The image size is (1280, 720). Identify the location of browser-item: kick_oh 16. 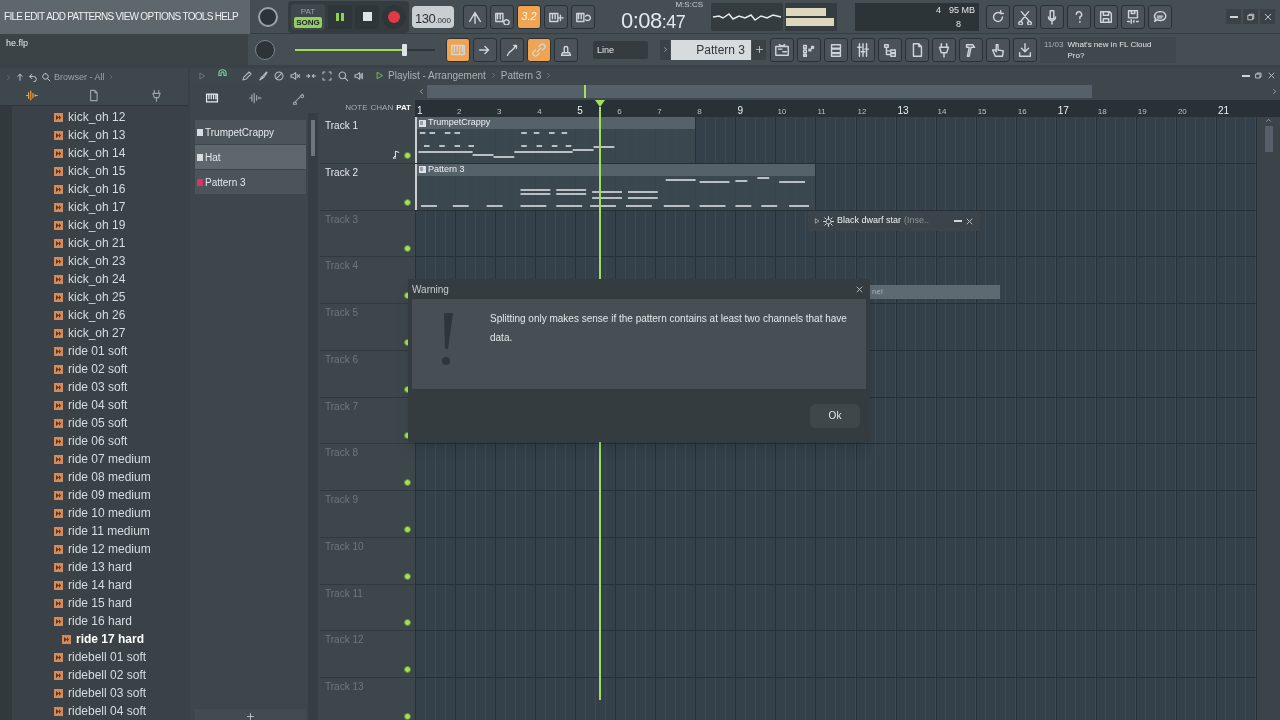
(97, 189).